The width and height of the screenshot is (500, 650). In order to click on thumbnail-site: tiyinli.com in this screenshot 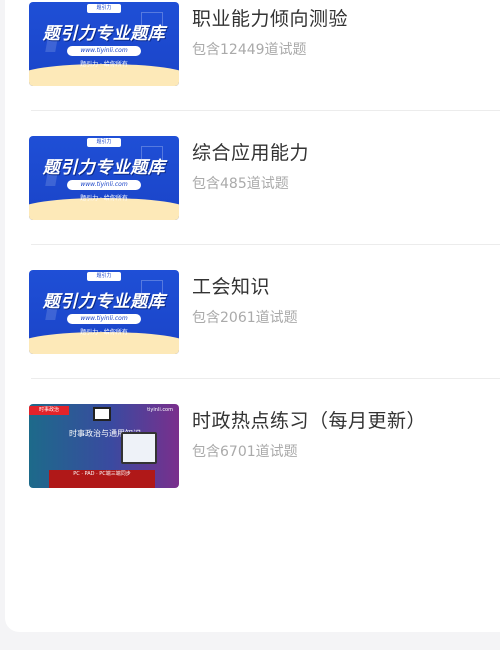, I will do `click(160, 410)`.